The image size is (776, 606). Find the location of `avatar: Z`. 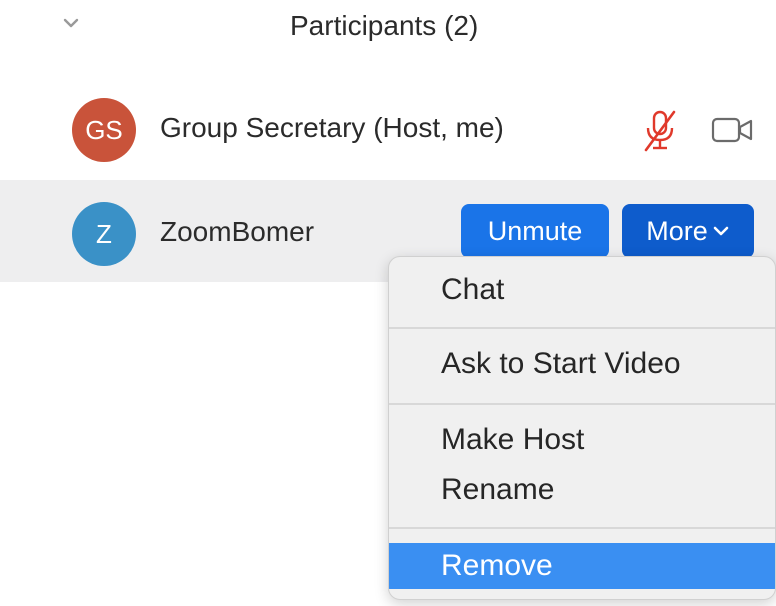

avatar: Z is located at coordinates (104, 234).